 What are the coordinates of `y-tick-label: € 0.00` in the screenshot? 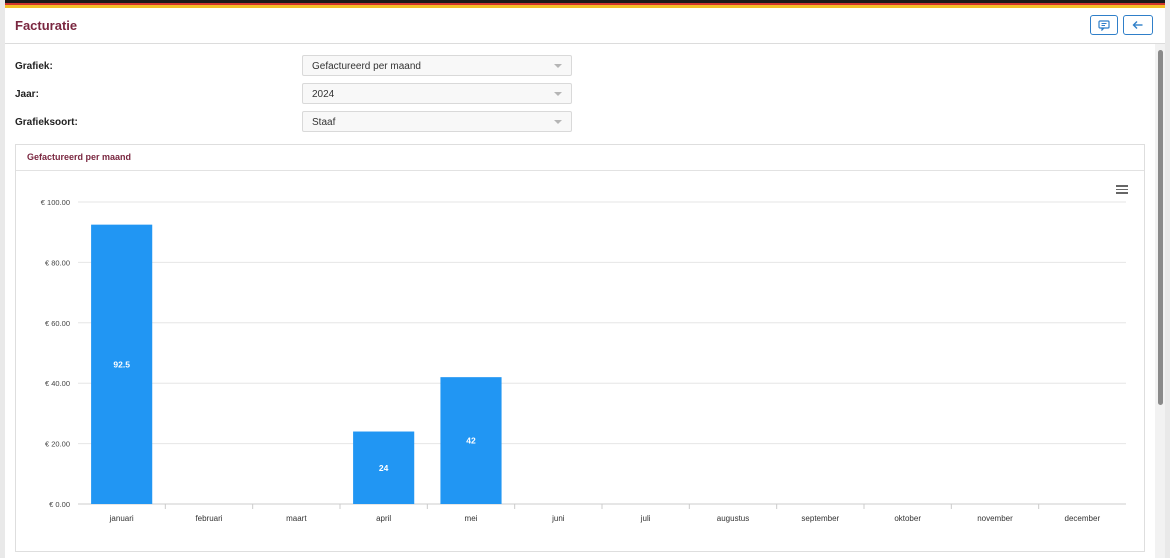 It's located at (59, 504).